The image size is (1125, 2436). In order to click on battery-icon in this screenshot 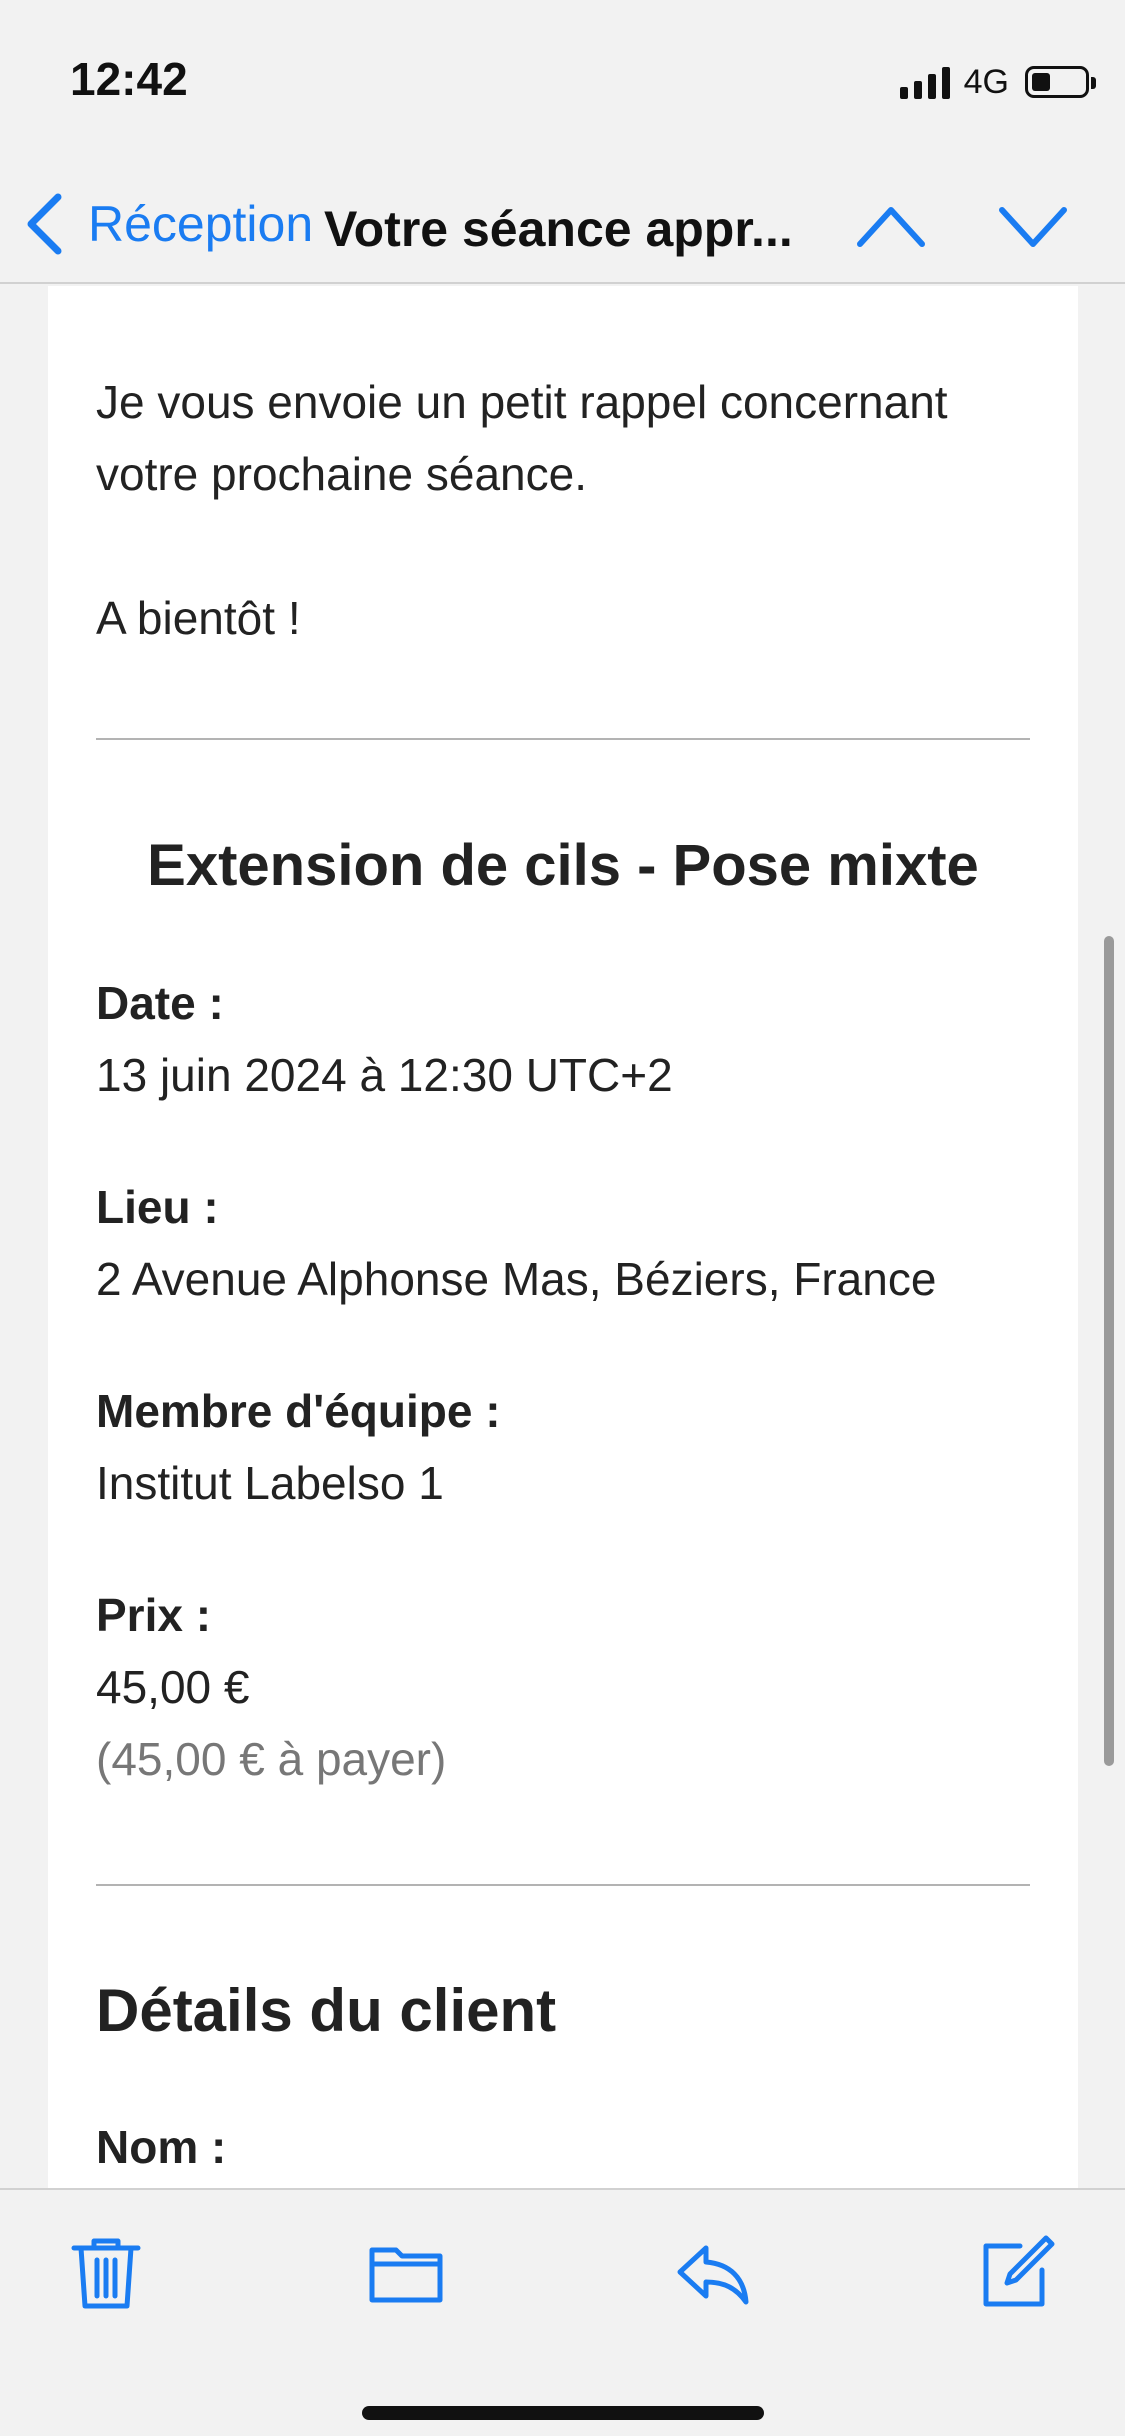, I will do `click(1060, 82)`.